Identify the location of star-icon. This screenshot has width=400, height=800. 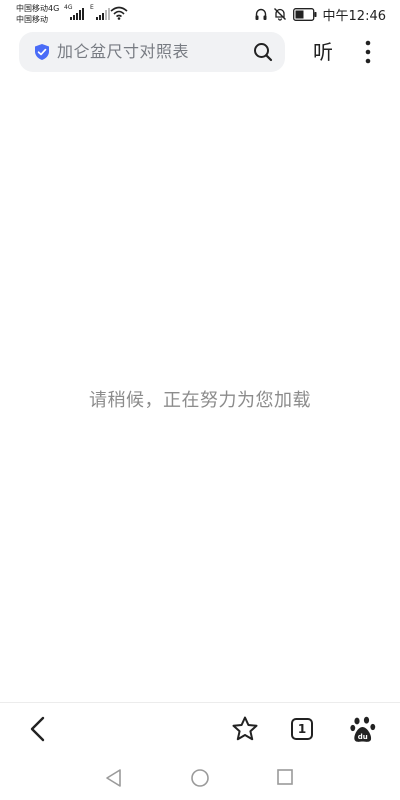
(245, 729).